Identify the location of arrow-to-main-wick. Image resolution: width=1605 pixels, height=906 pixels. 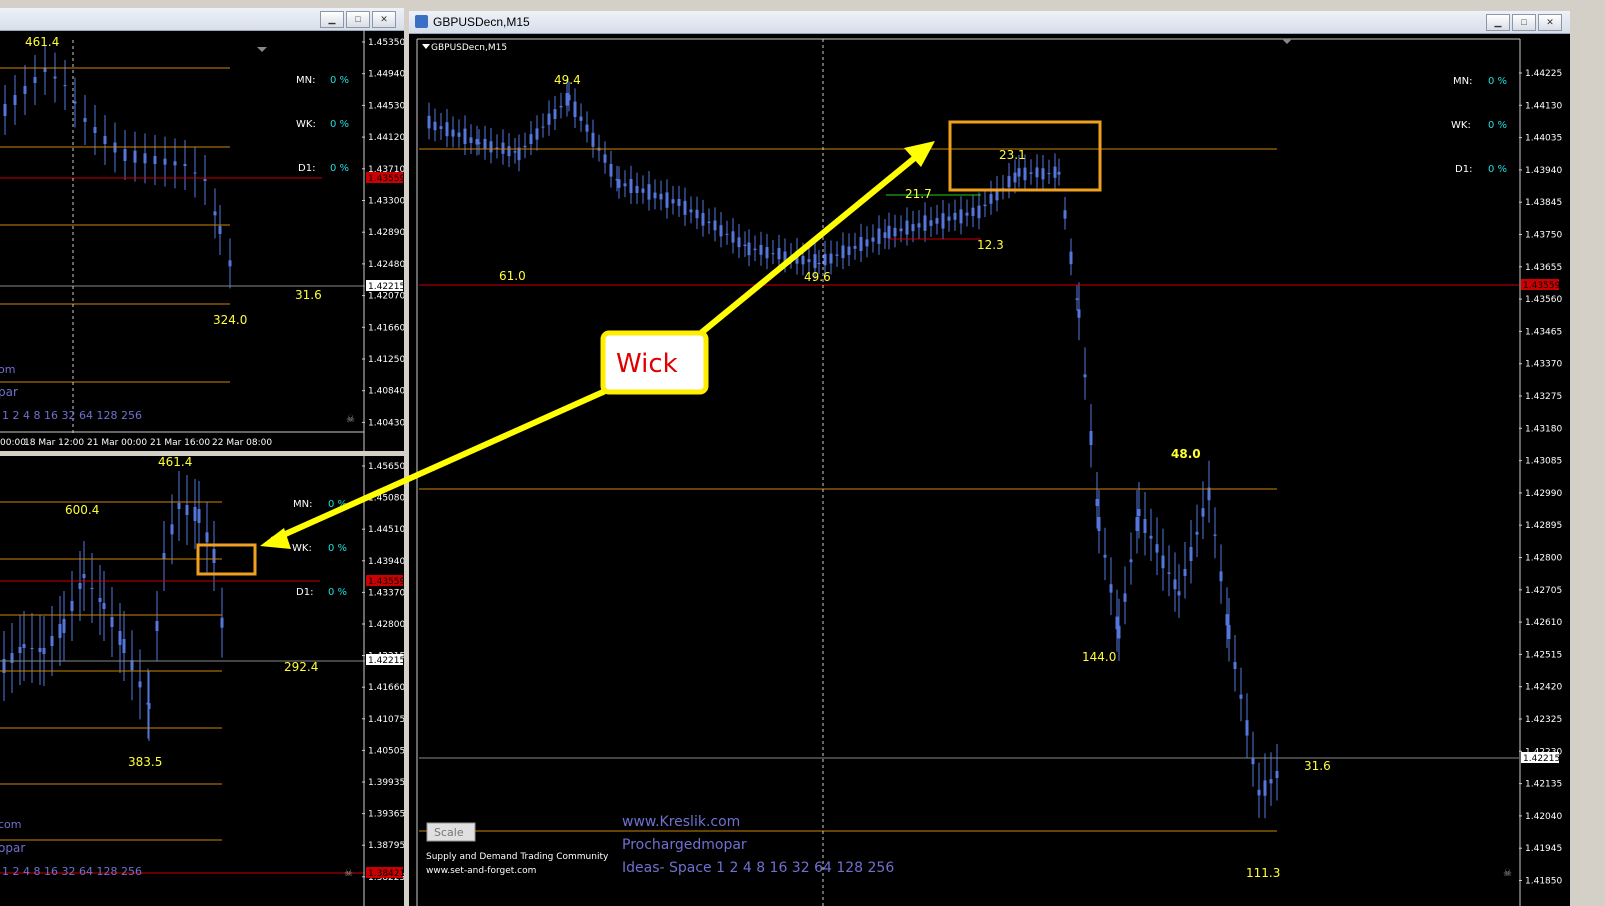
(809, 244).